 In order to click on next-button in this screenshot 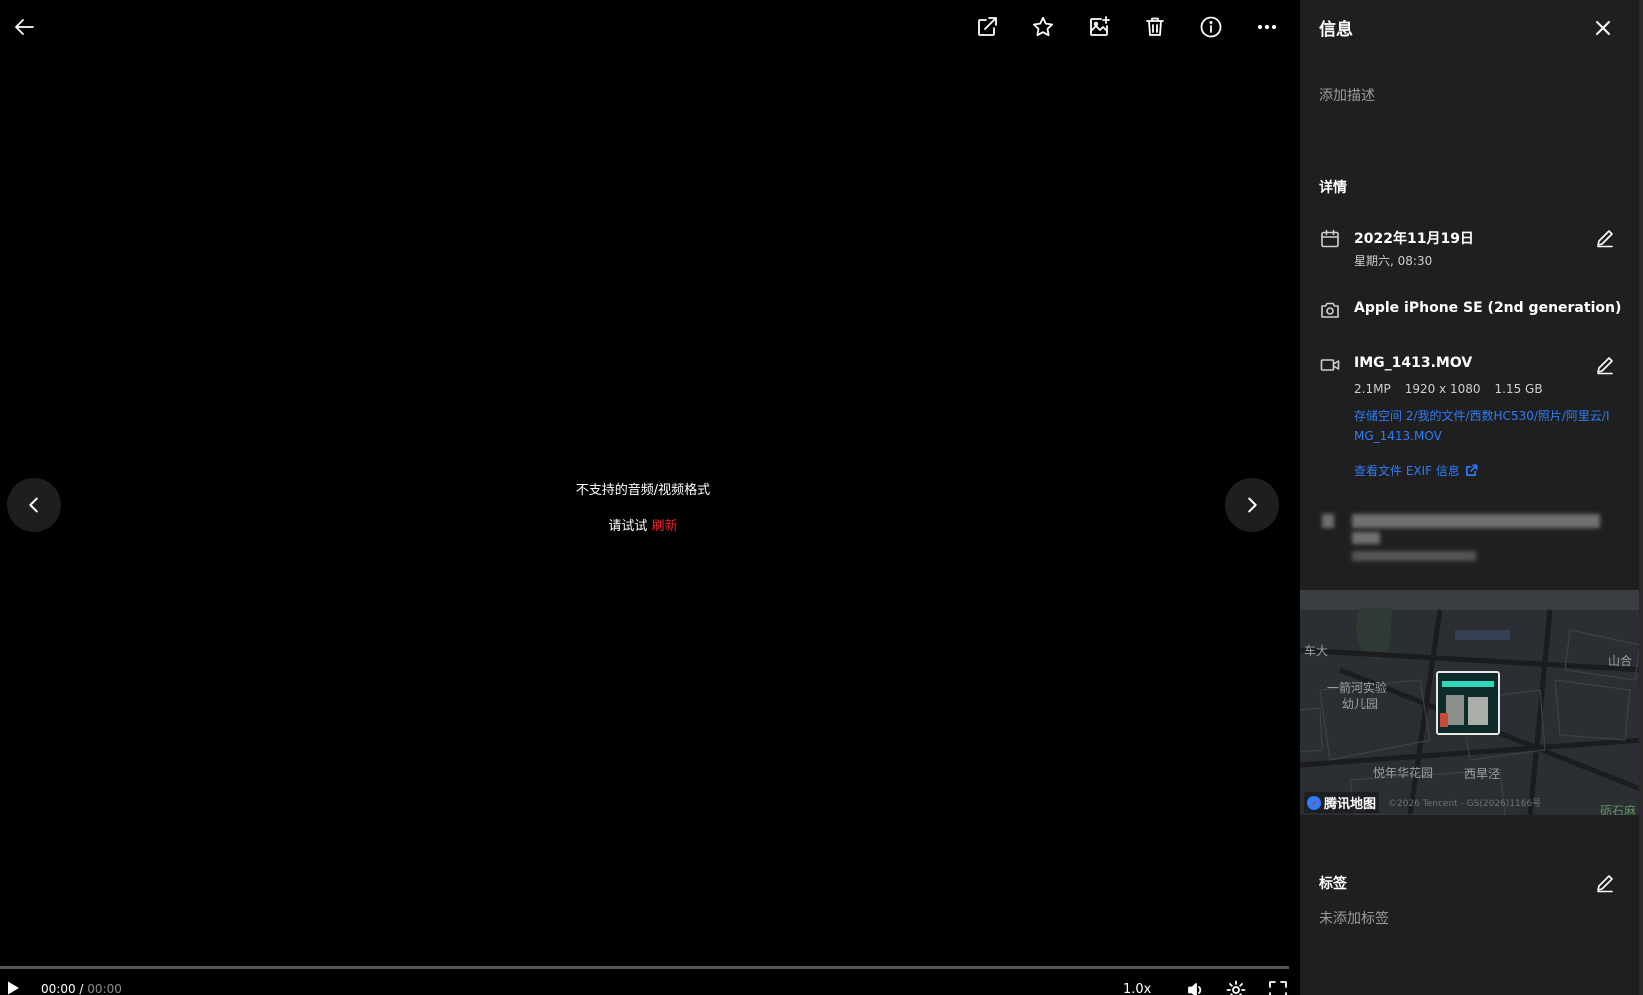, I will do `click(1252, 505)`.